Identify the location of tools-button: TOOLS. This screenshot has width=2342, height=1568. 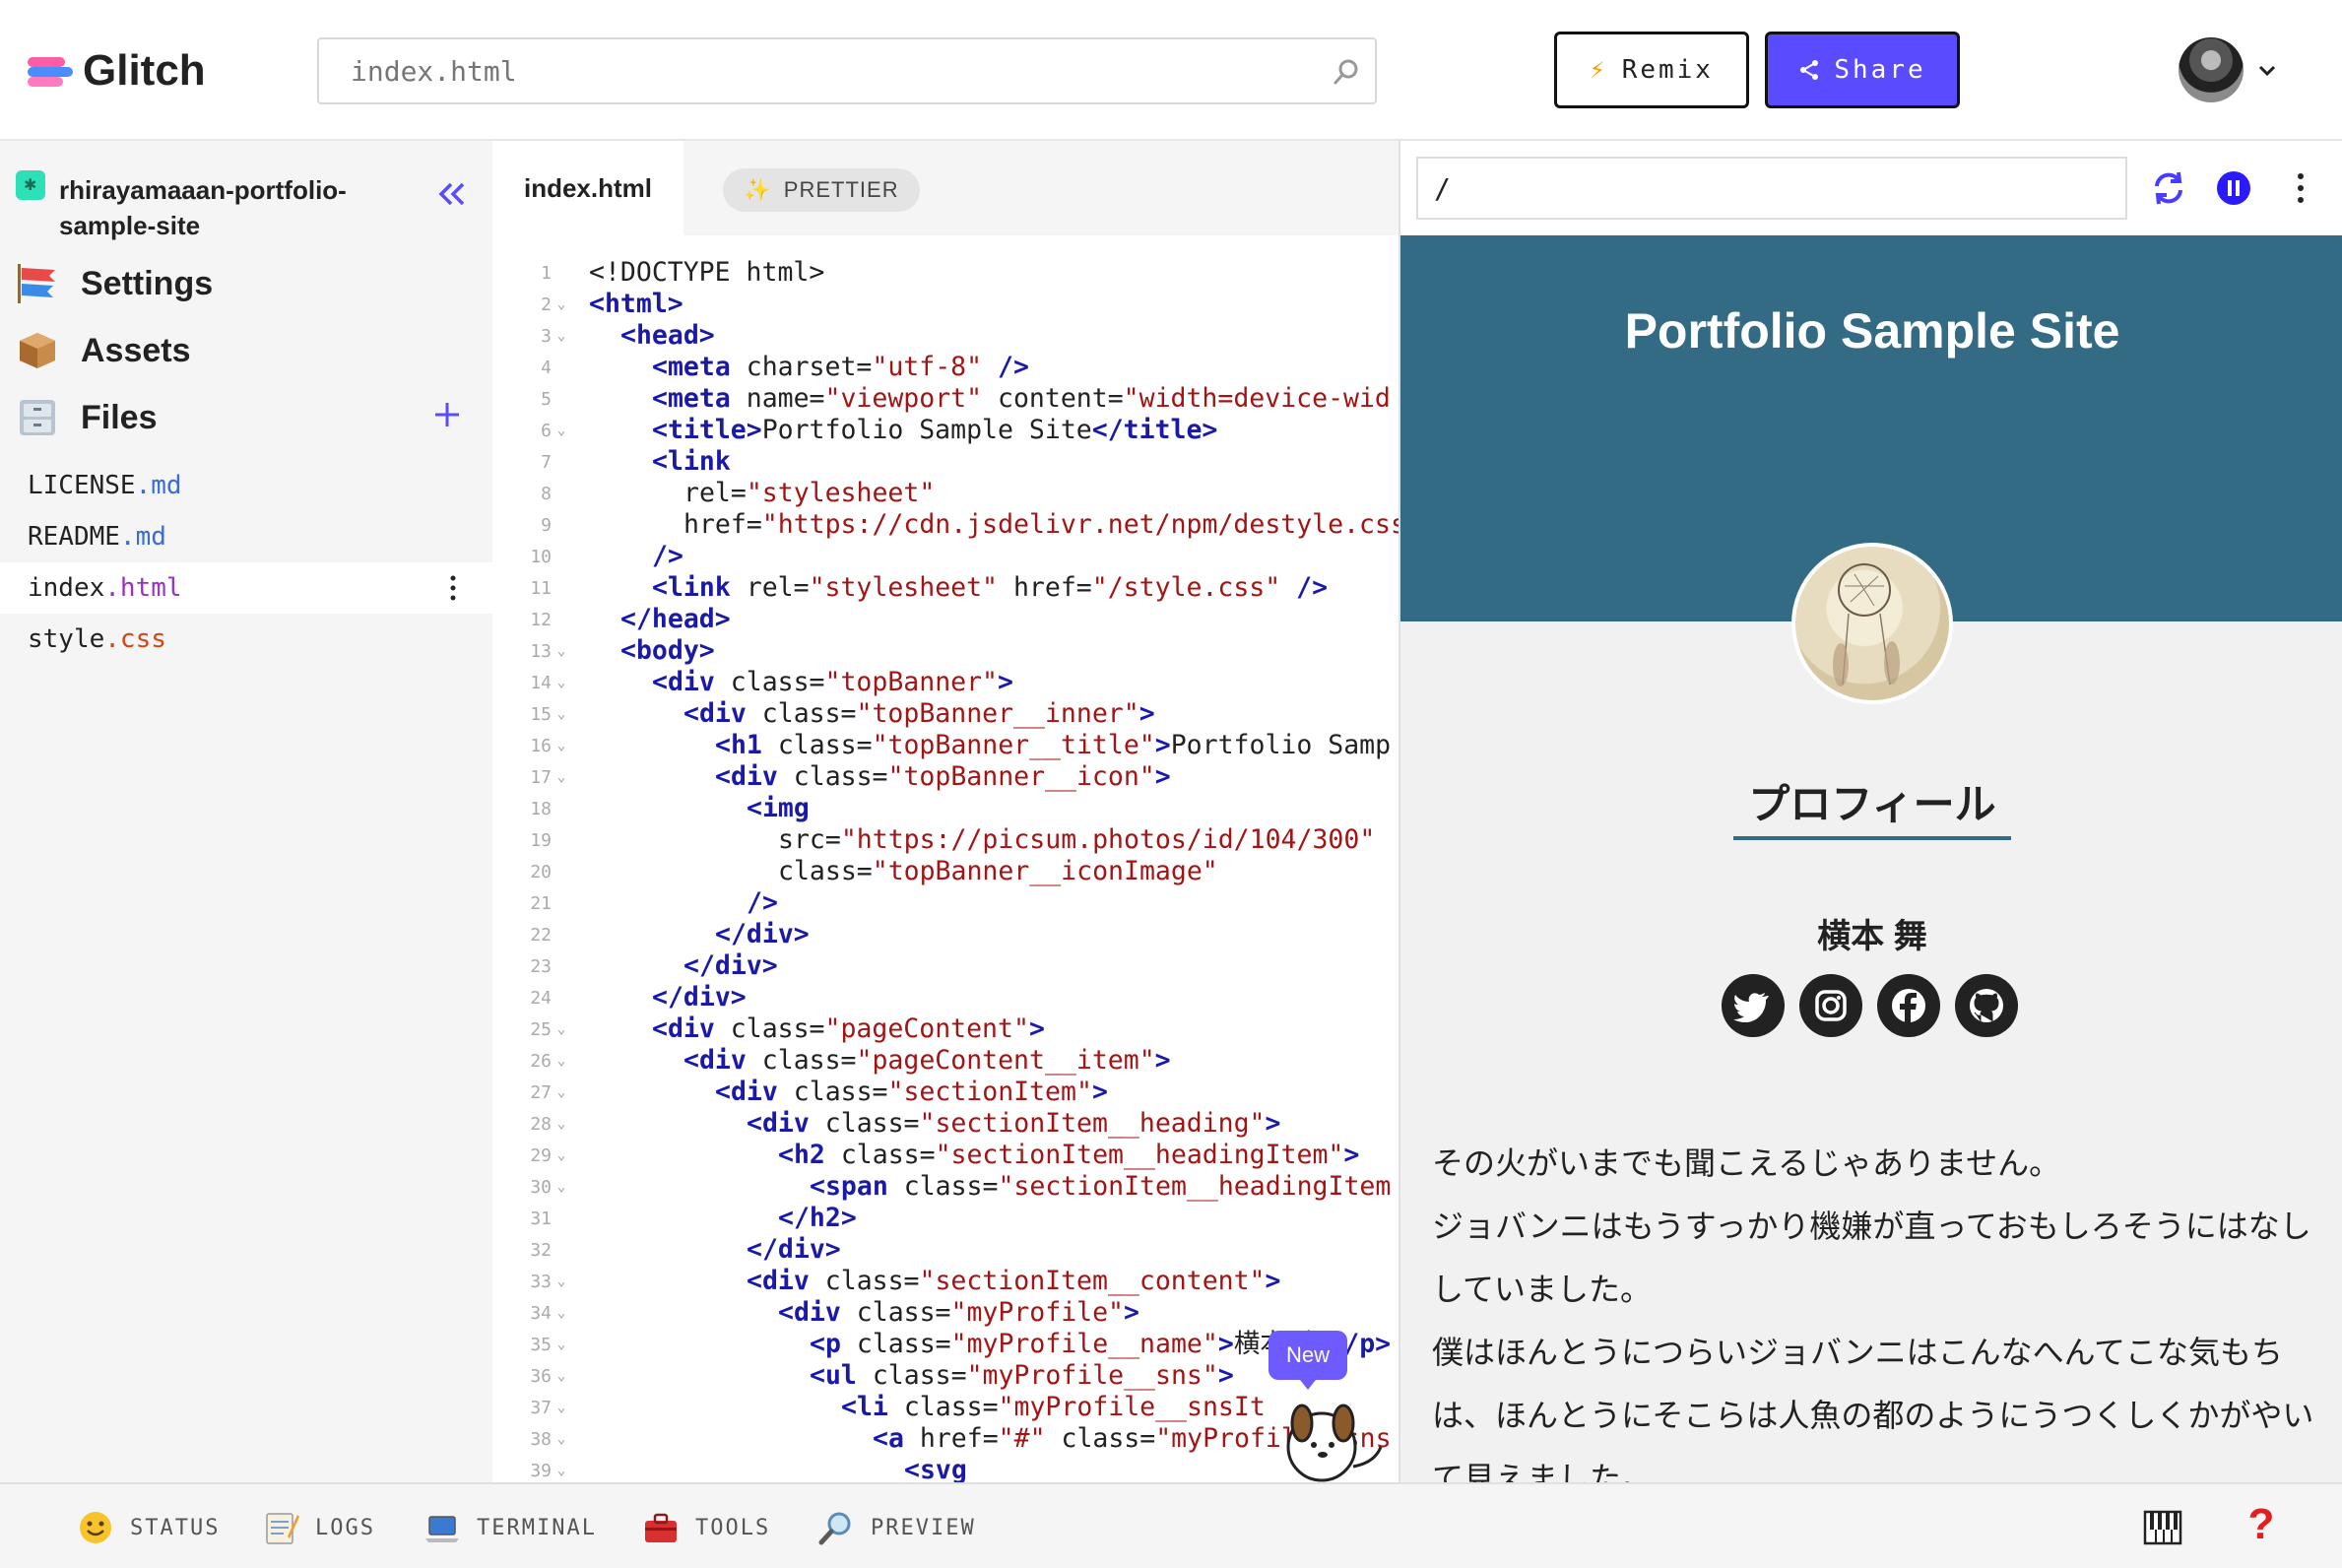
(706, 1528).